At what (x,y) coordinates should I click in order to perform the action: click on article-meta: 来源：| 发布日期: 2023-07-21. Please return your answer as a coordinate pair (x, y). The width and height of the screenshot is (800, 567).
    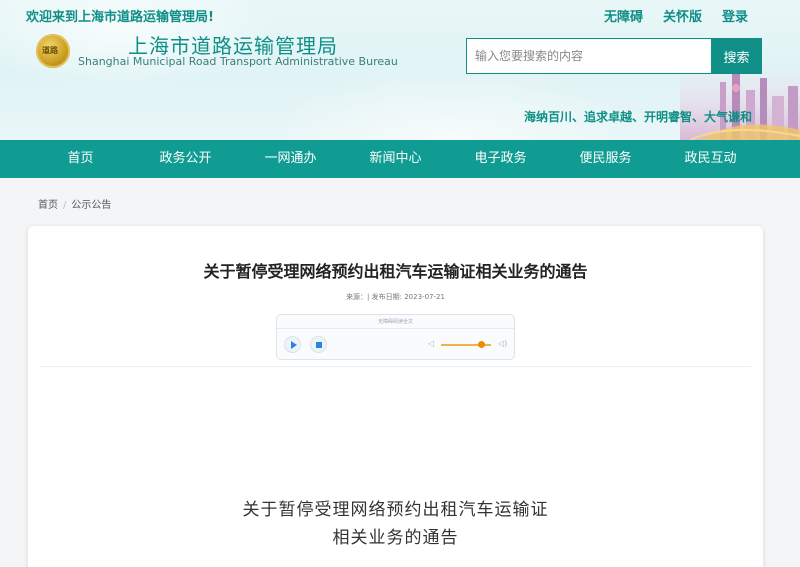
    Looking at the image, I should click on (395, 297).